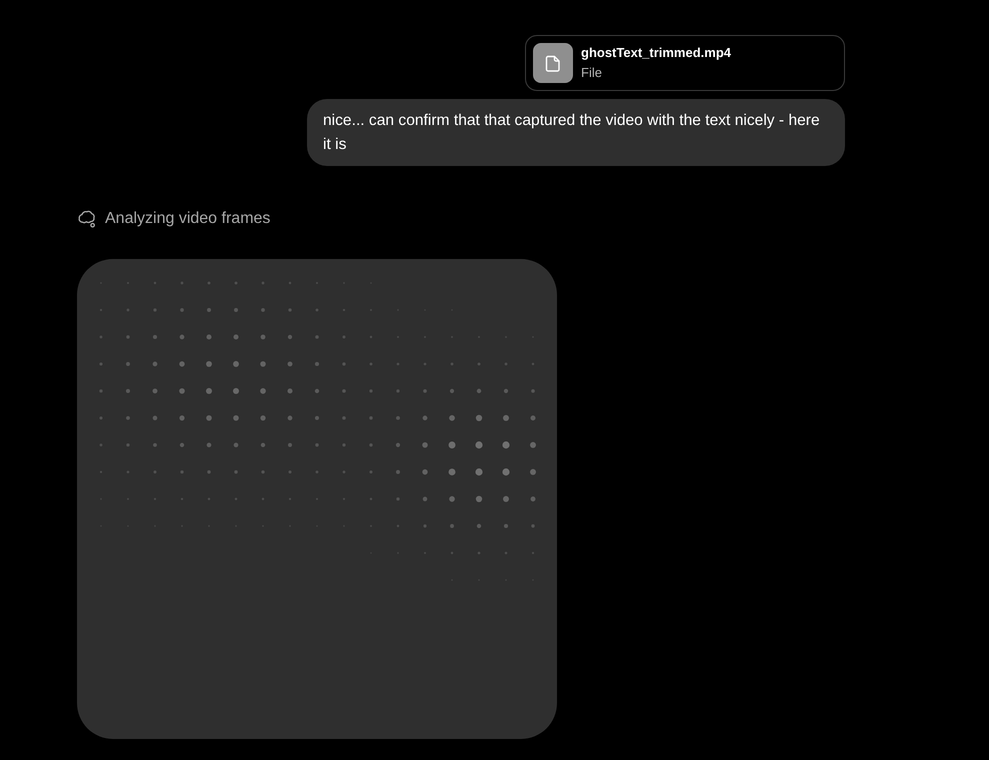 This screenshot has height=760, width=989. I want to click on file-name: ghostText_trimmed.mp4, so click(656, 53).